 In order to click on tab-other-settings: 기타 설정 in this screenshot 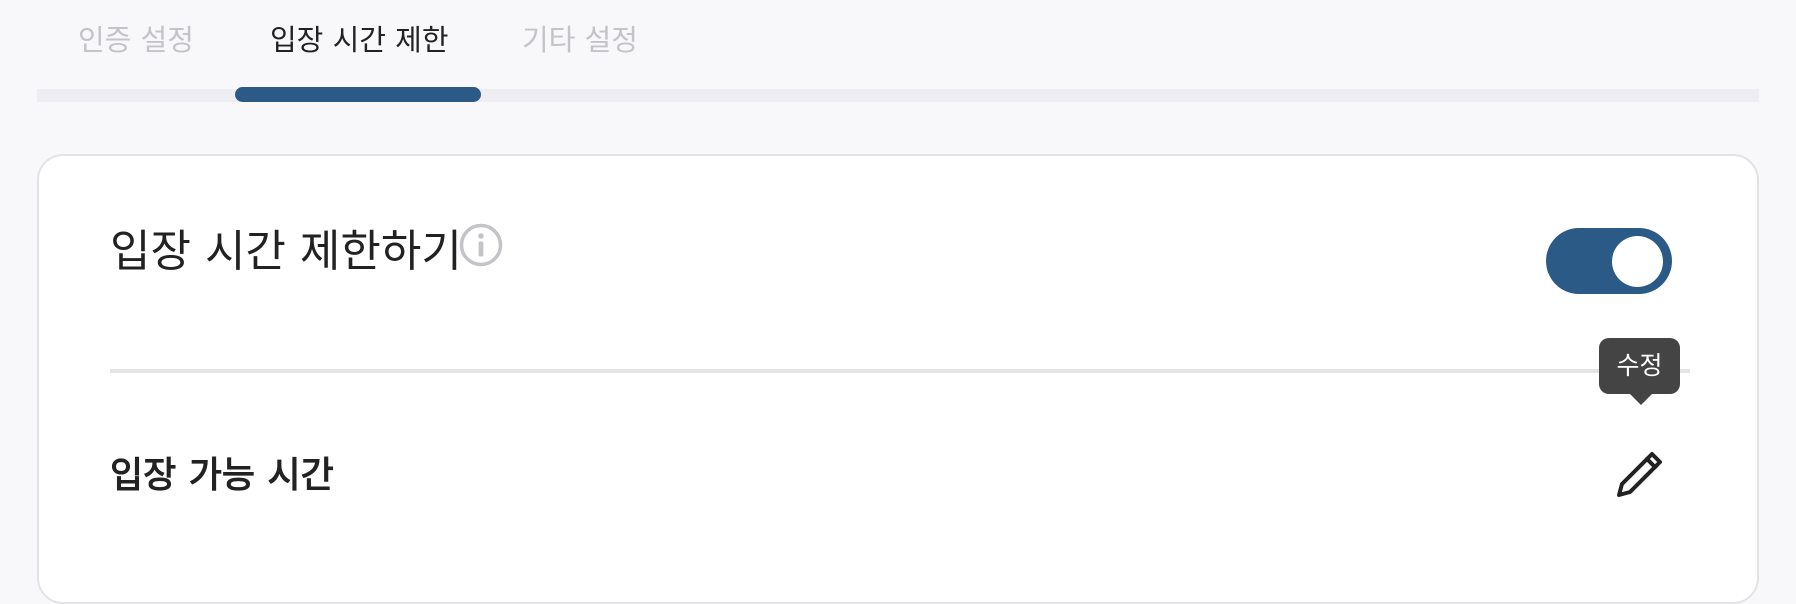, I will do `click(580, 40)`.